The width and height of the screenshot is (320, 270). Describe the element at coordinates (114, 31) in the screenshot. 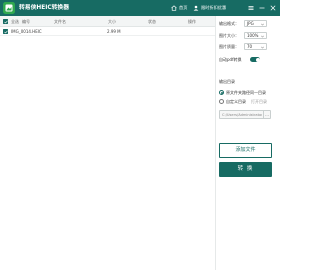

I see `row-size: 2.99 M` at that location.